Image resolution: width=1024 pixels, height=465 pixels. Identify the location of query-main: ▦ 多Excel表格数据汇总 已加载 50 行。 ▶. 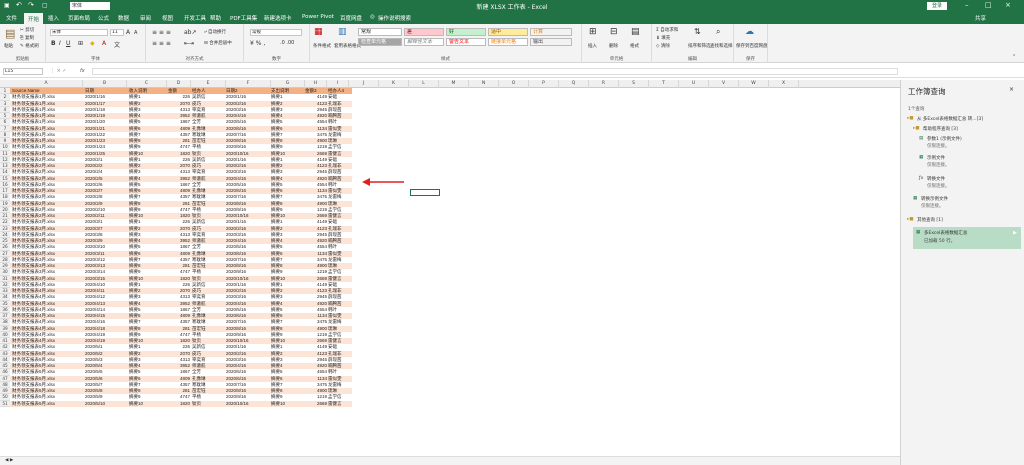
(967, 238).